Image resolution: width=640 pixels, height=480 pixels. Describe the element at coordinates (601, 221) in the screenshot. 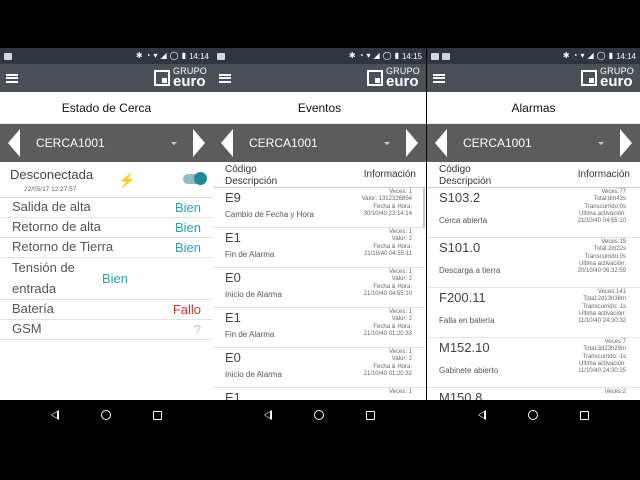

I see `item-info-line: 21/10/40 04:55:10` at that location.